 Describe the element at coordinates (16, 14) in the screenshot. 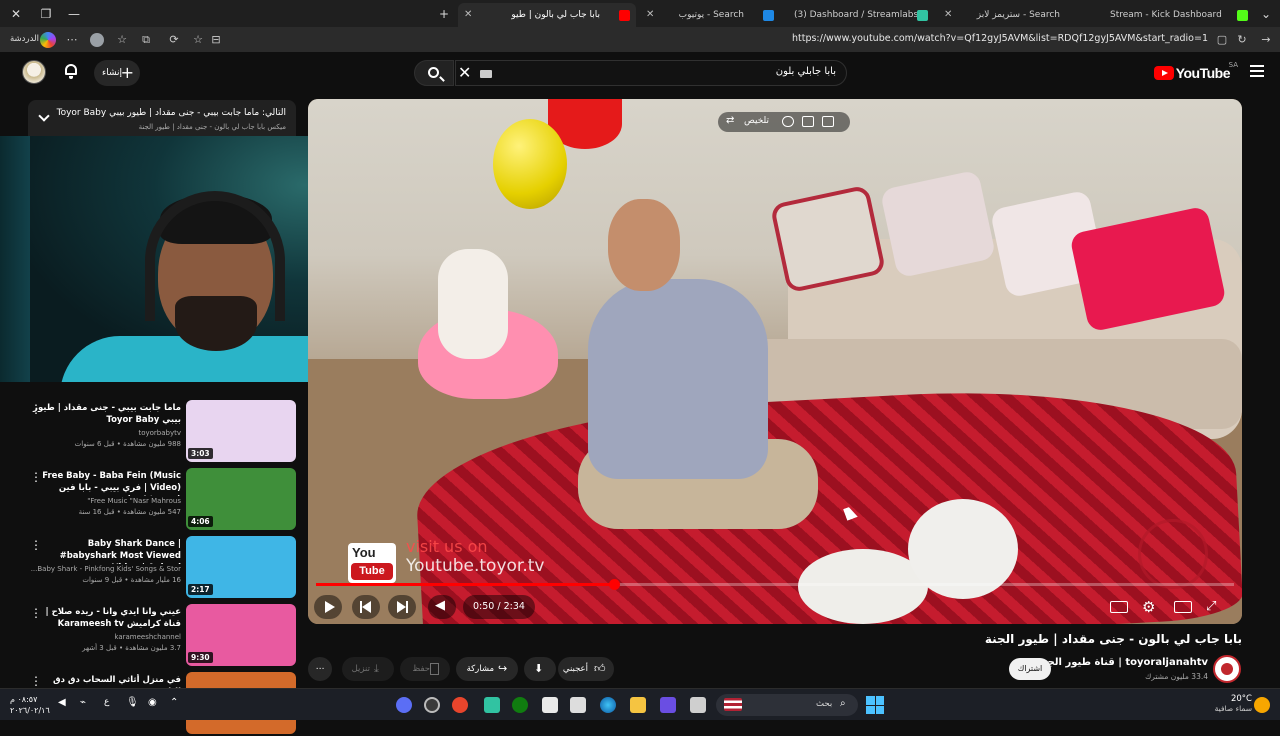

I see `close-window-icon: ✕` at that location.